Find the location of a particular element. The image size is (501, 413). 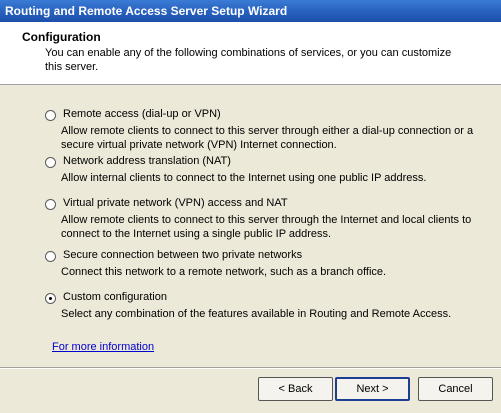

option-label: Network address translation (NAT) is located at coordinates (147, 161).